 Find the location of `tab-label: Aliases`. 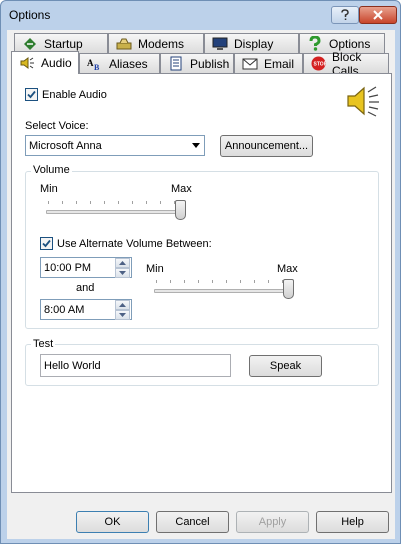

tab-label: Aliases is located at coordinates (128, 63).